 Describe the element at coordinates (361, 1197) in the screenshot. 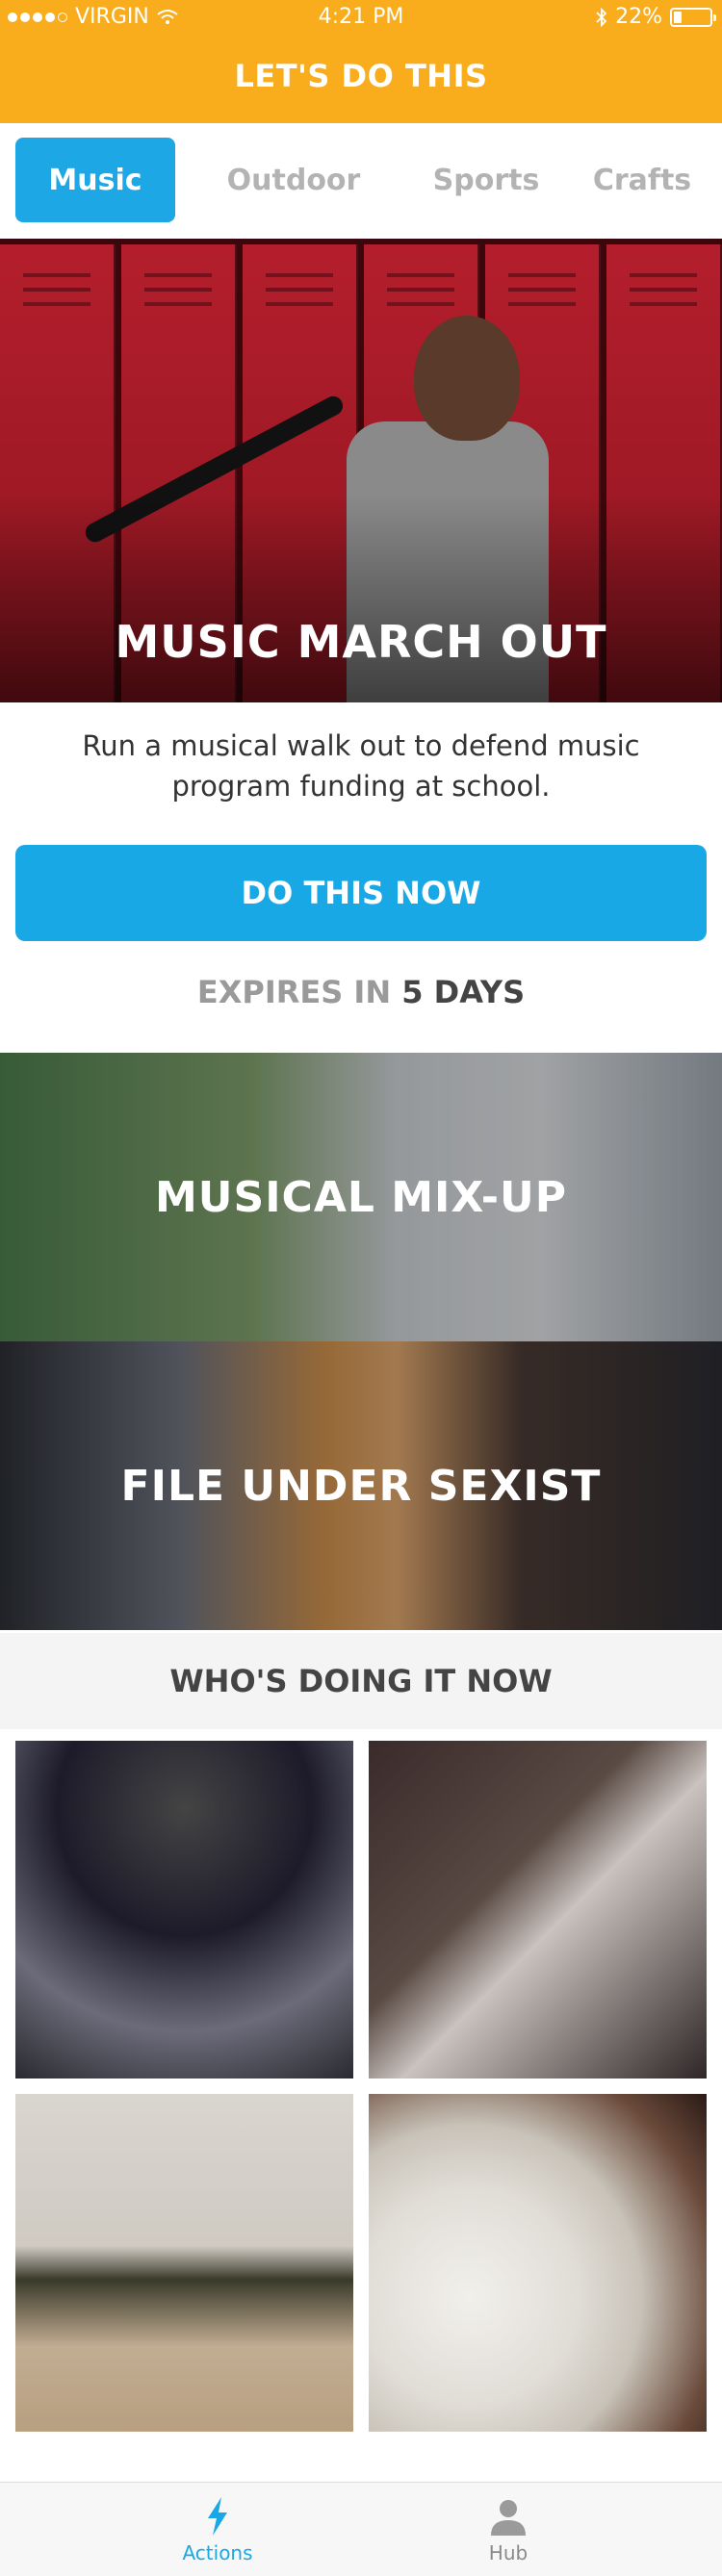

I see `card-musical-mix-up: MUSICAL MIX-UP` at that location.